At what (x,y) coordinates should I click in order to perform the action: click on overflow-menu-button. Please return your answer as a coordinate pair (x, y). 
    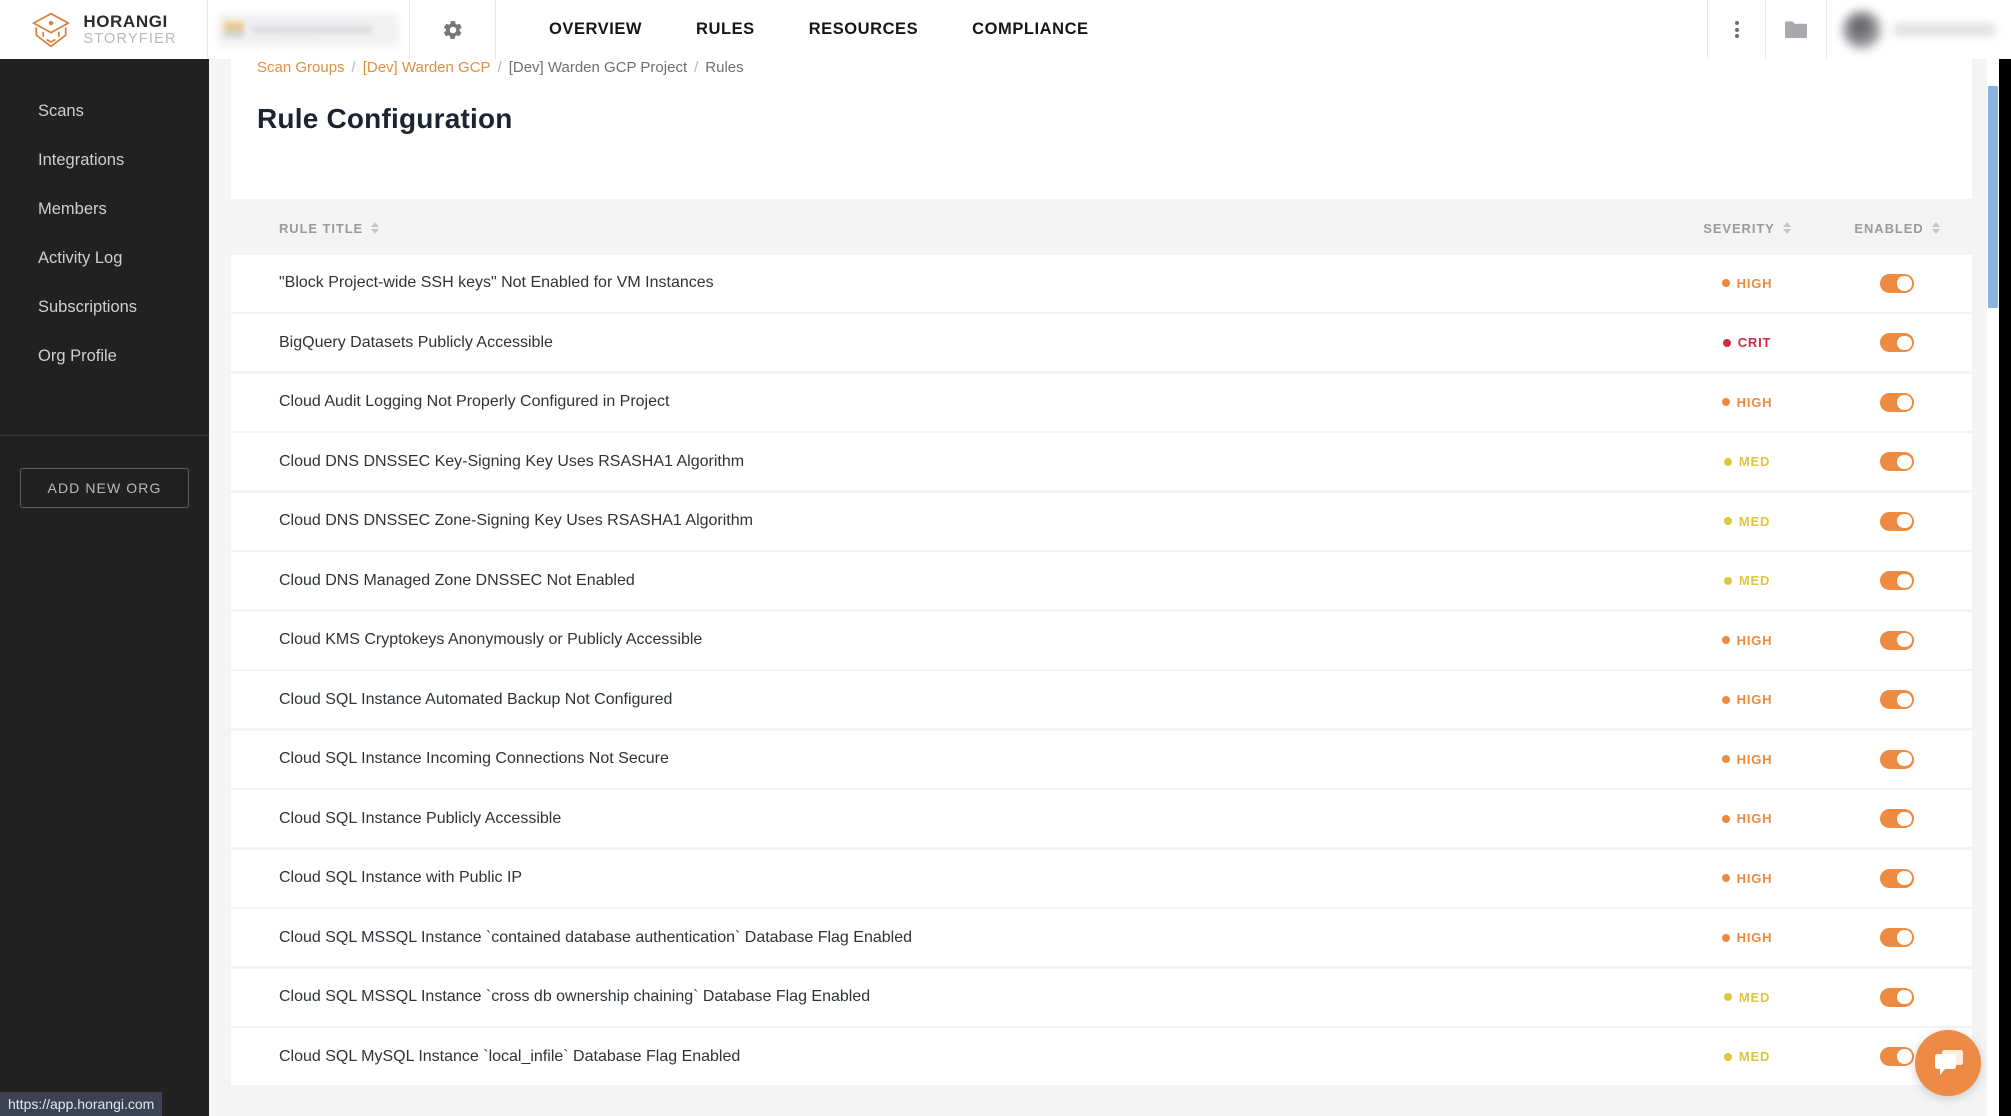
    Looking at the image, I should click on (1736, 29).